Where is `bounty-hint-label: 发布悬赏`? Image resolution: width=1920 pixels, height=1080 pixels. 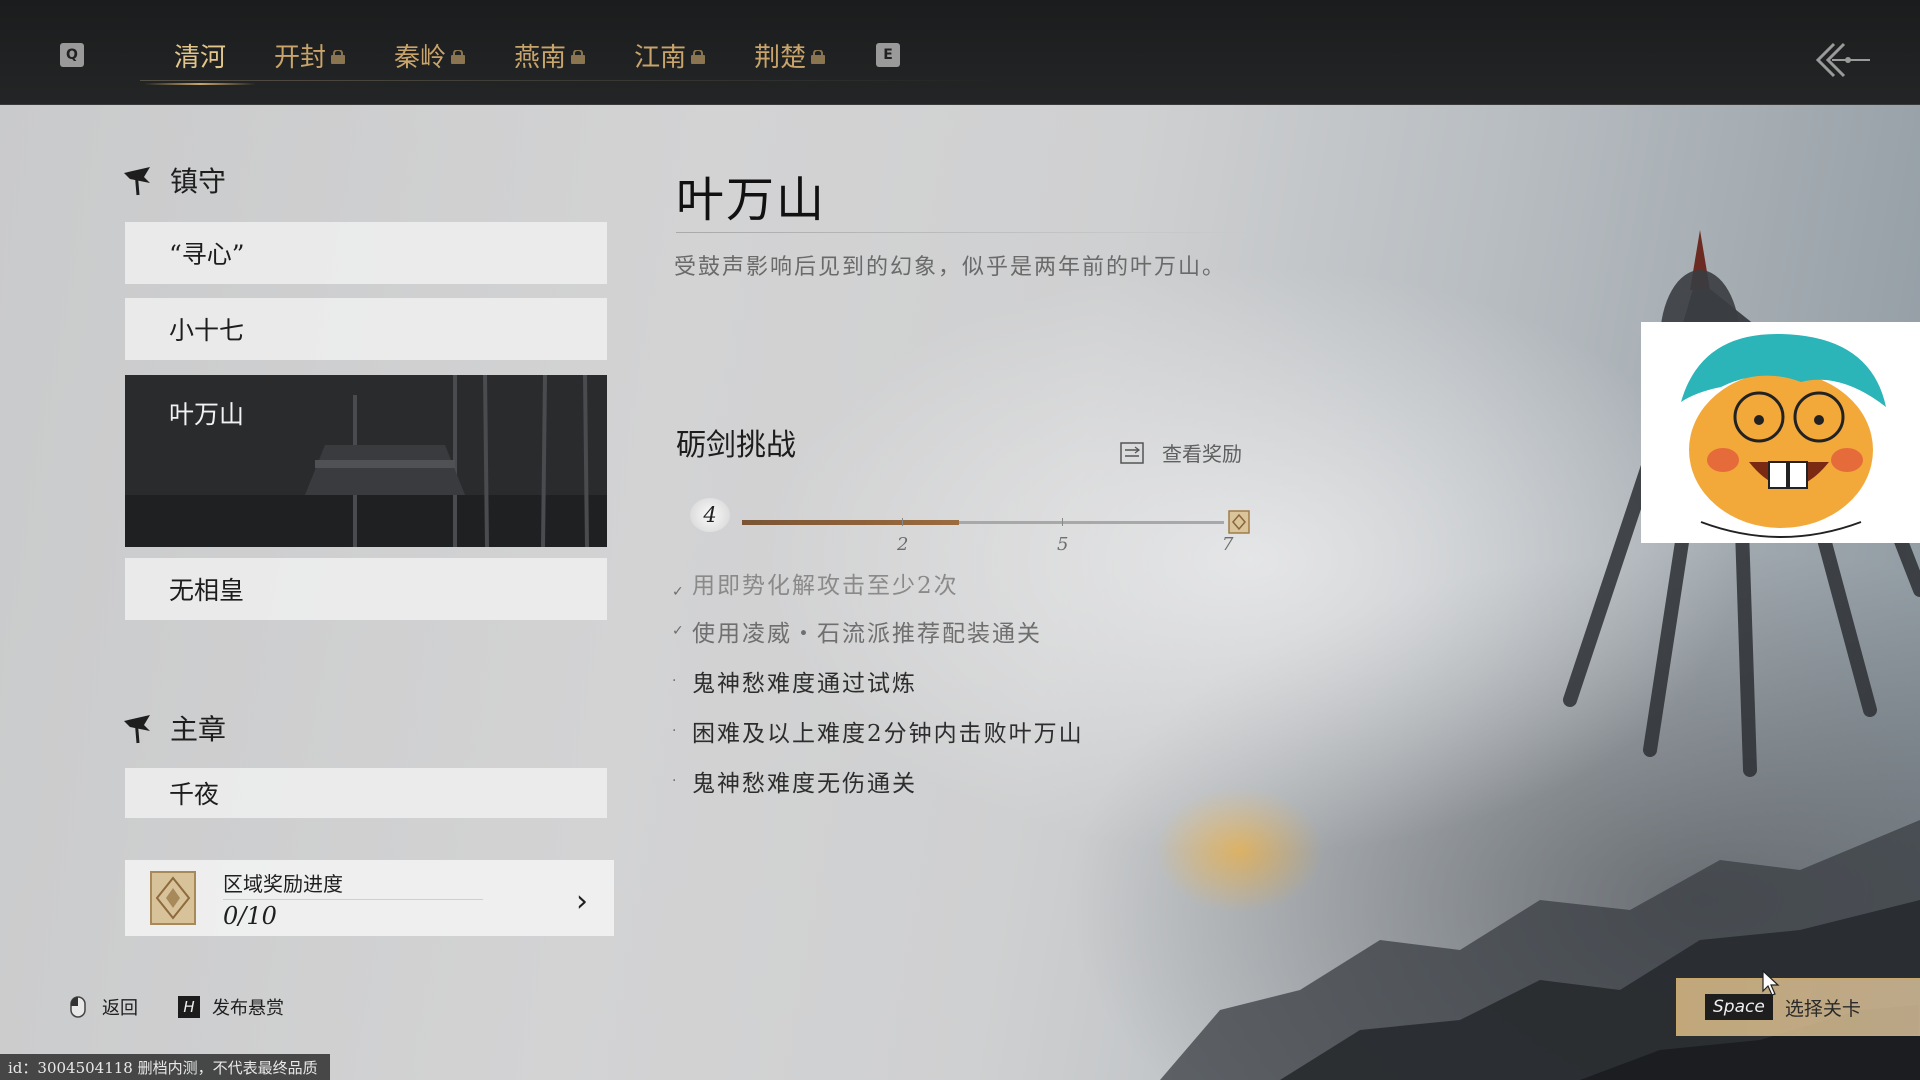
bounty-hint-label: 发布悬赏 is located at coordinates (248, 1007).